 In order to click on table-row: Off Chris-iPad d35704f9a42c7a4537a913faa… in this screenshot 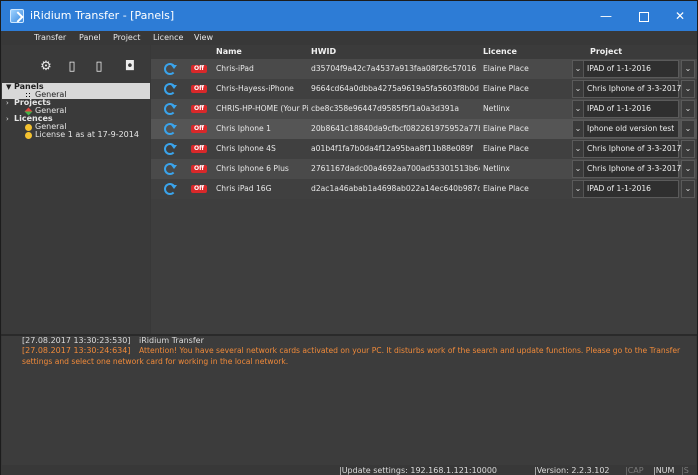, I will do `click(424, 69)`.